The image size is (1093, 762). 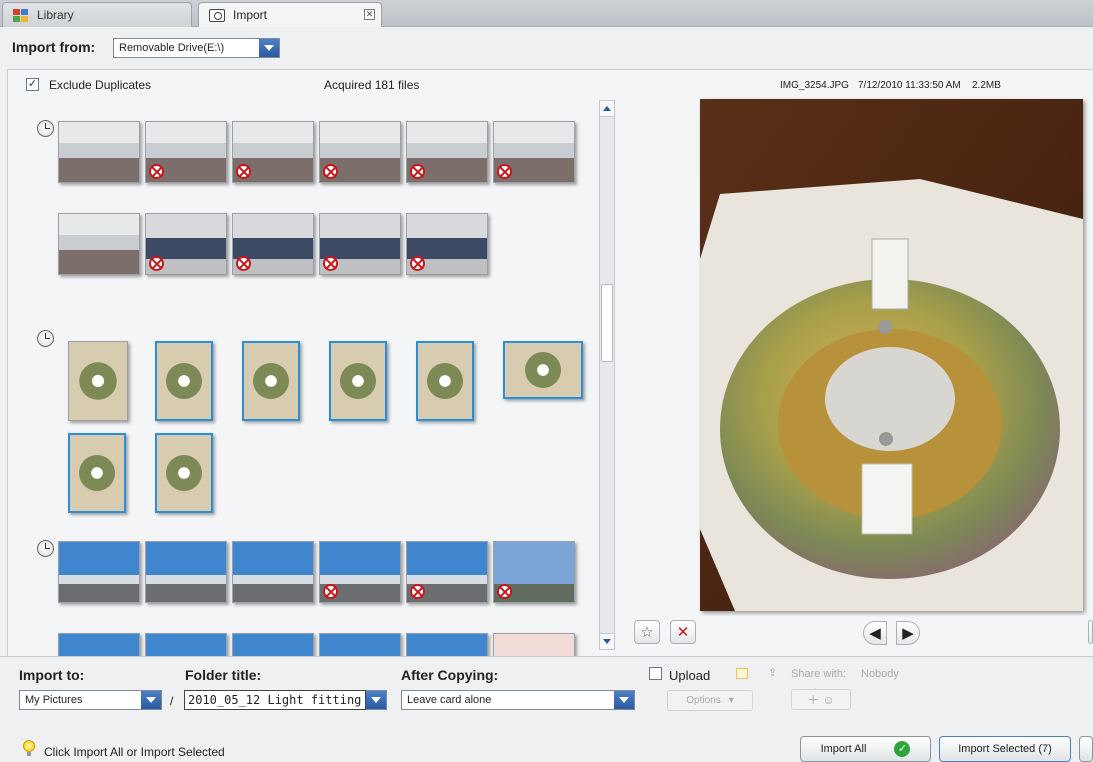 I want to click on folder-title-value: 2010_05_12 Light fitting, so click(x=275, y=700).